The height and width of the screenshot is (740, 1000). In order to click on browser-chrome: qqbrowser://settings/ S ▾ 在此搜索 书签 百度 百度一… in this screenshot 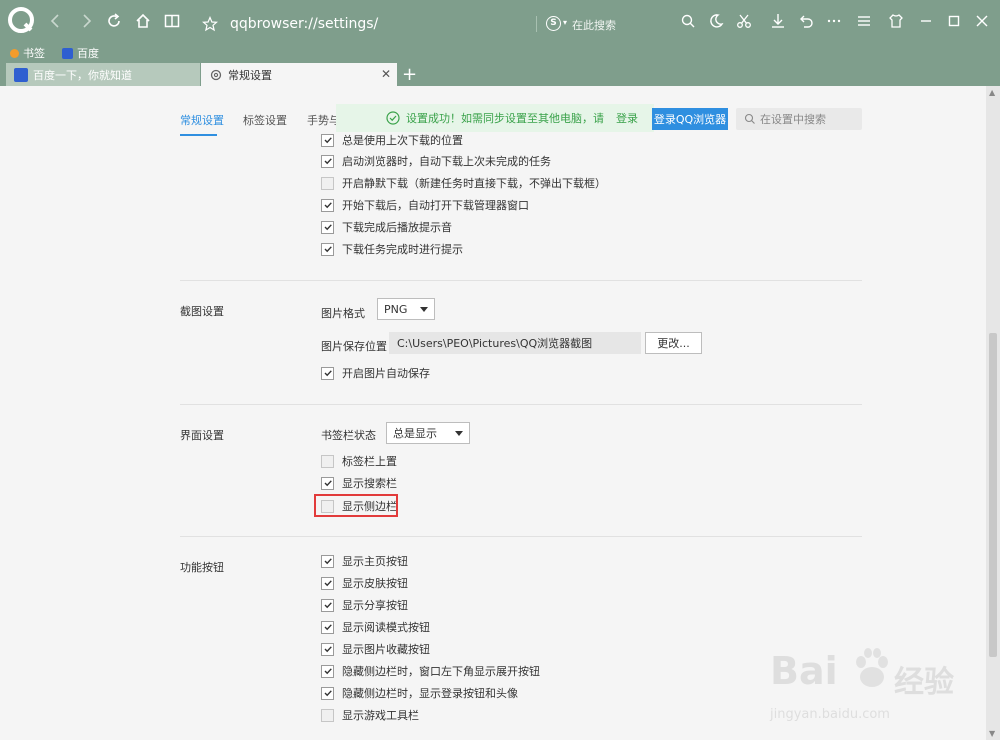, I will do `click(500, 43)`.